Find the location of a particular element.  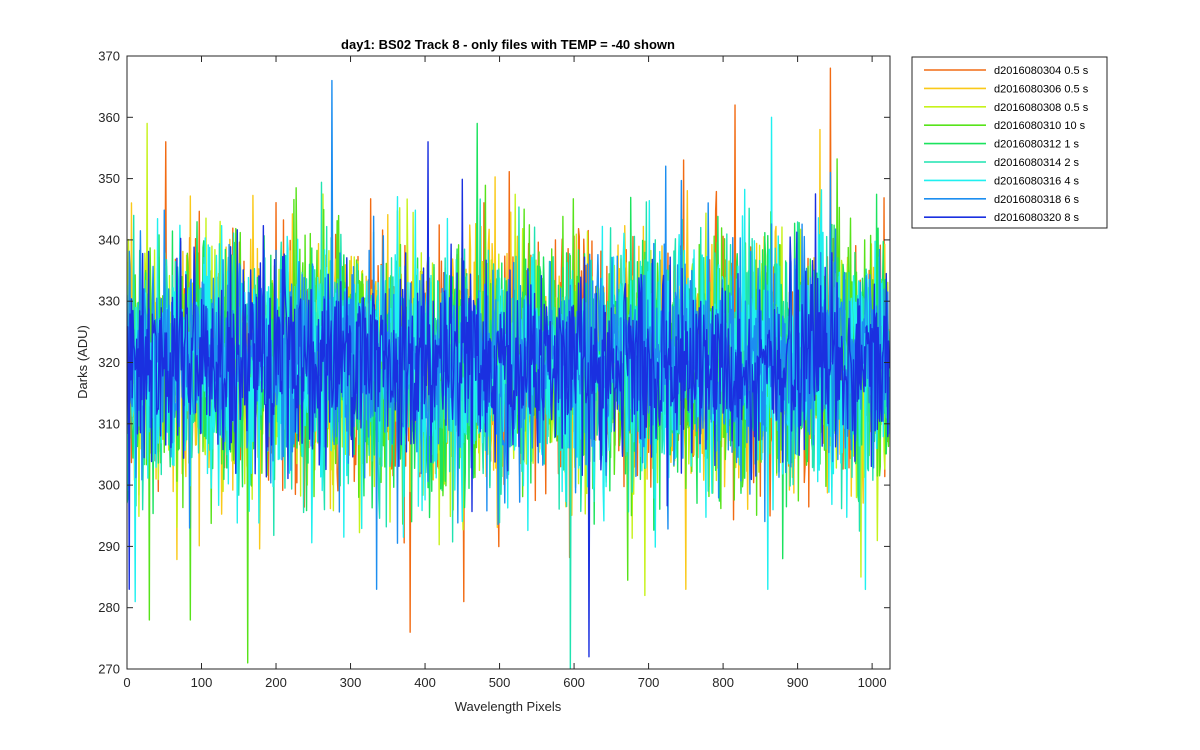

y-tick-label: 370 is located at coordinates (109, 56).